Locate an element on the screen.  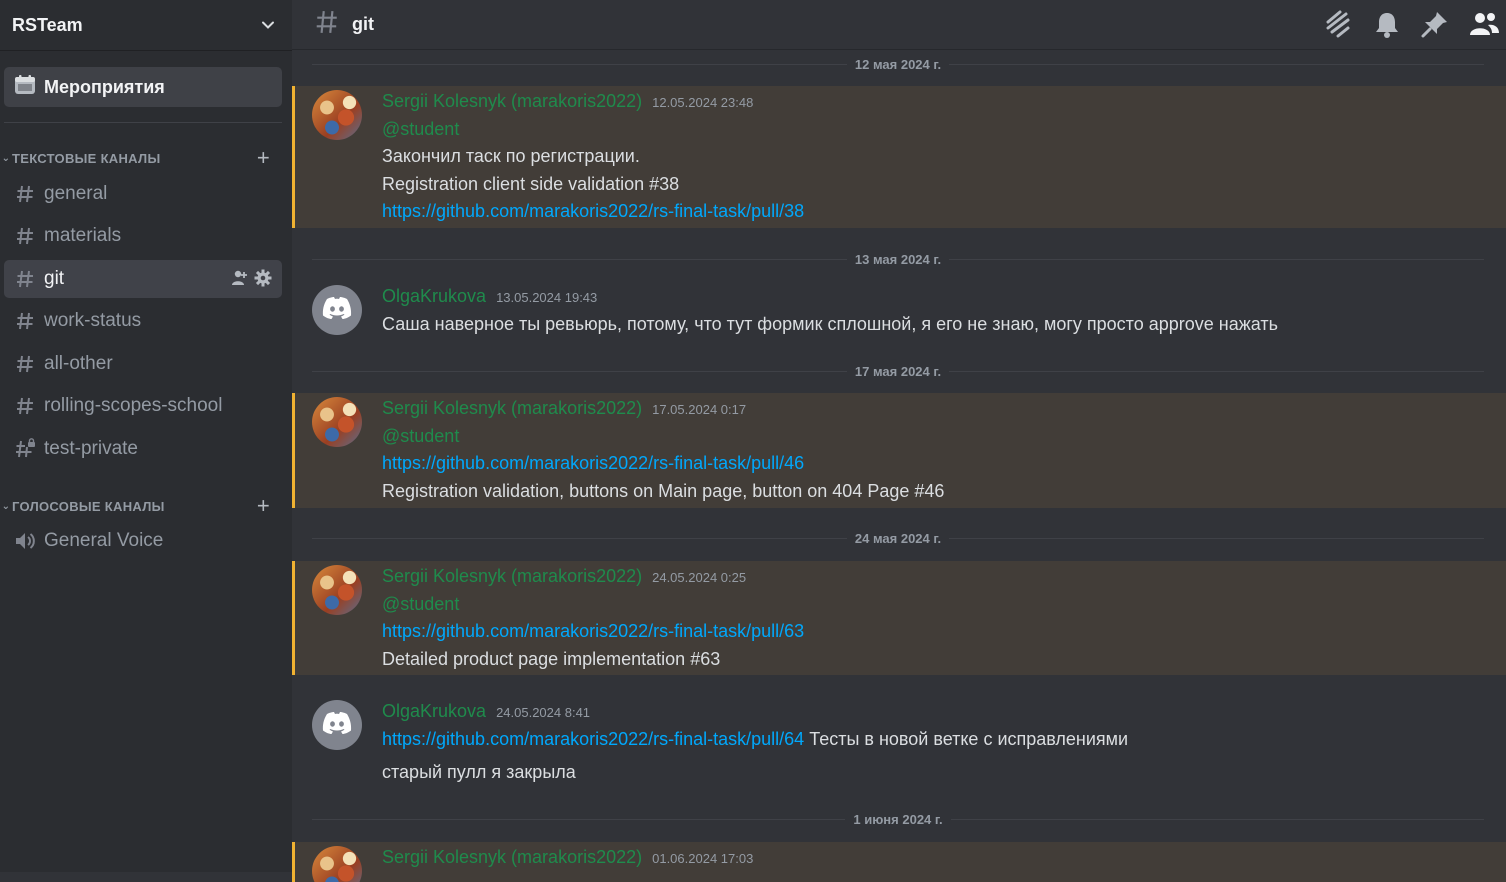
channel-label: work-status is located at coordinates (93, 320).